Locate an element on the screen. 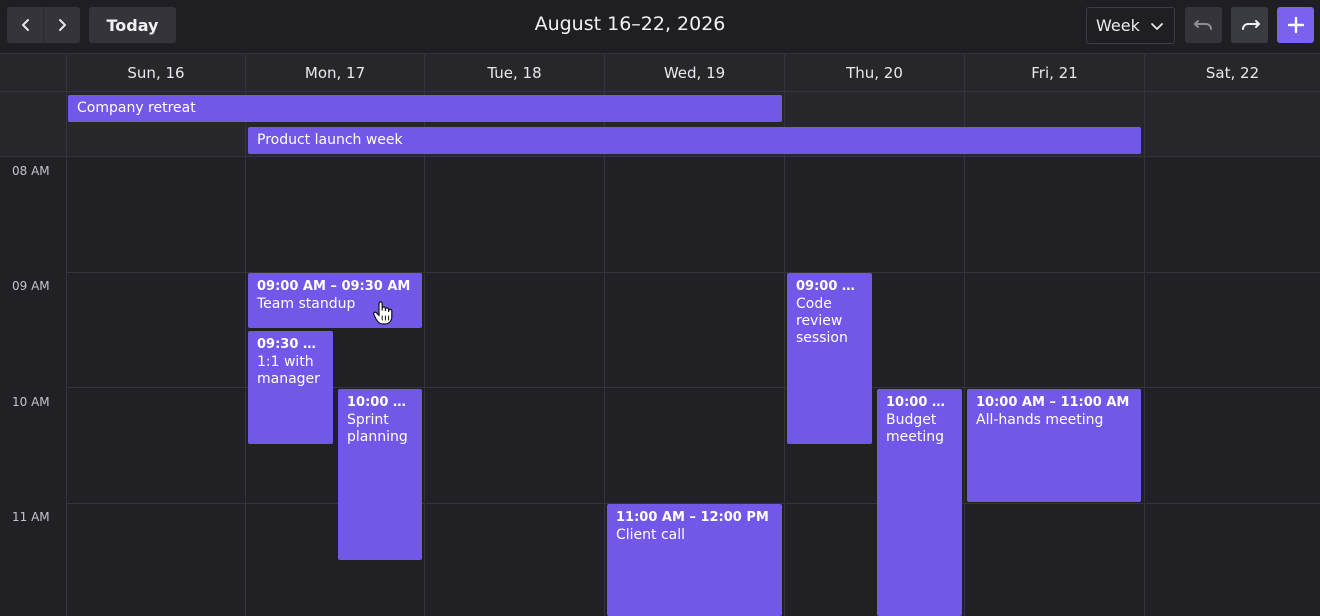  event-title: All-hands meeting is located at coordinates (1040, 420).